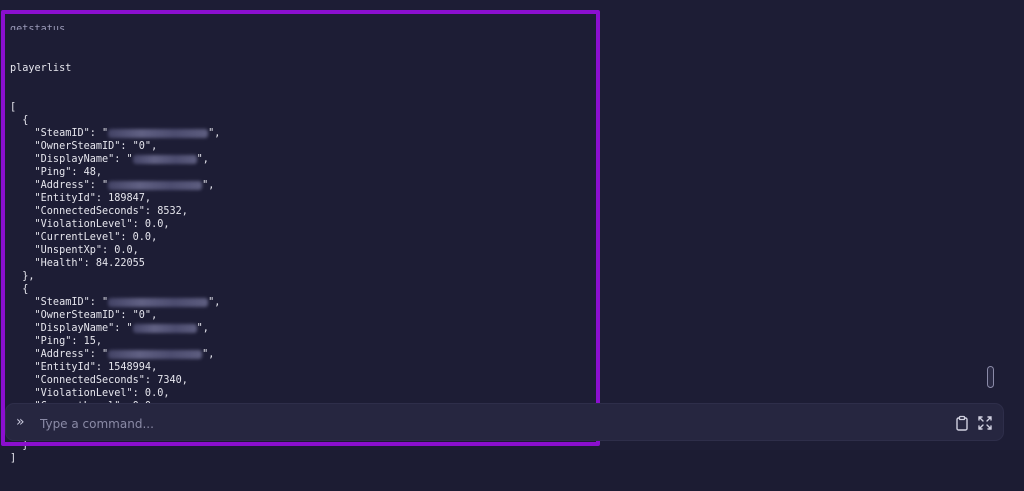  I want to click on expand-icon, so click(985, 423).